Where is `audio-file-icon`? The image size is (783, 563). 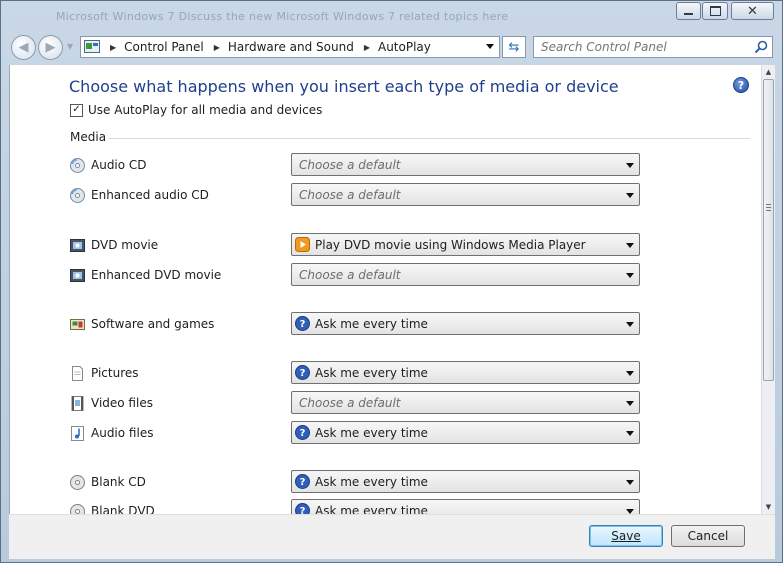
audio-file-icon is located at coordinates (77, 433).